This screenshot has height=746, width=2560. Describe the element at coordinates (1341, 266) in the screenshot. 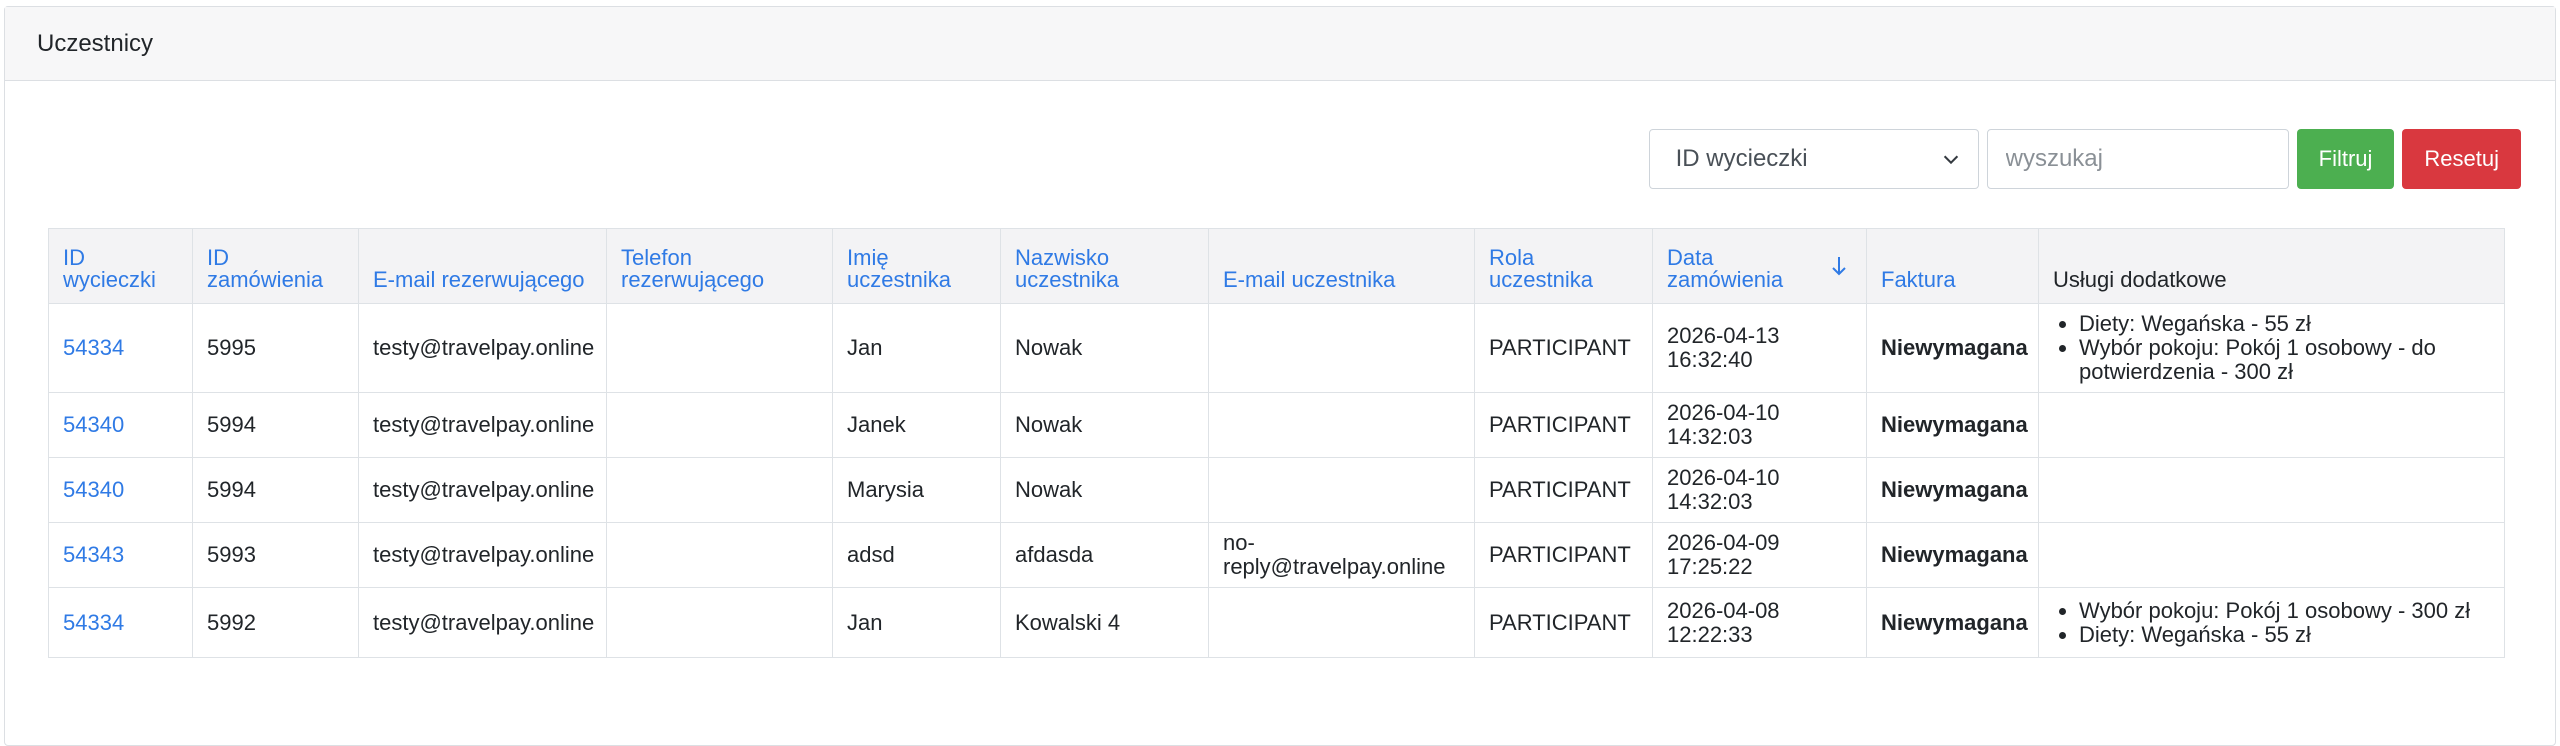

I see `column-header: E-mail uczestnika` at that location.